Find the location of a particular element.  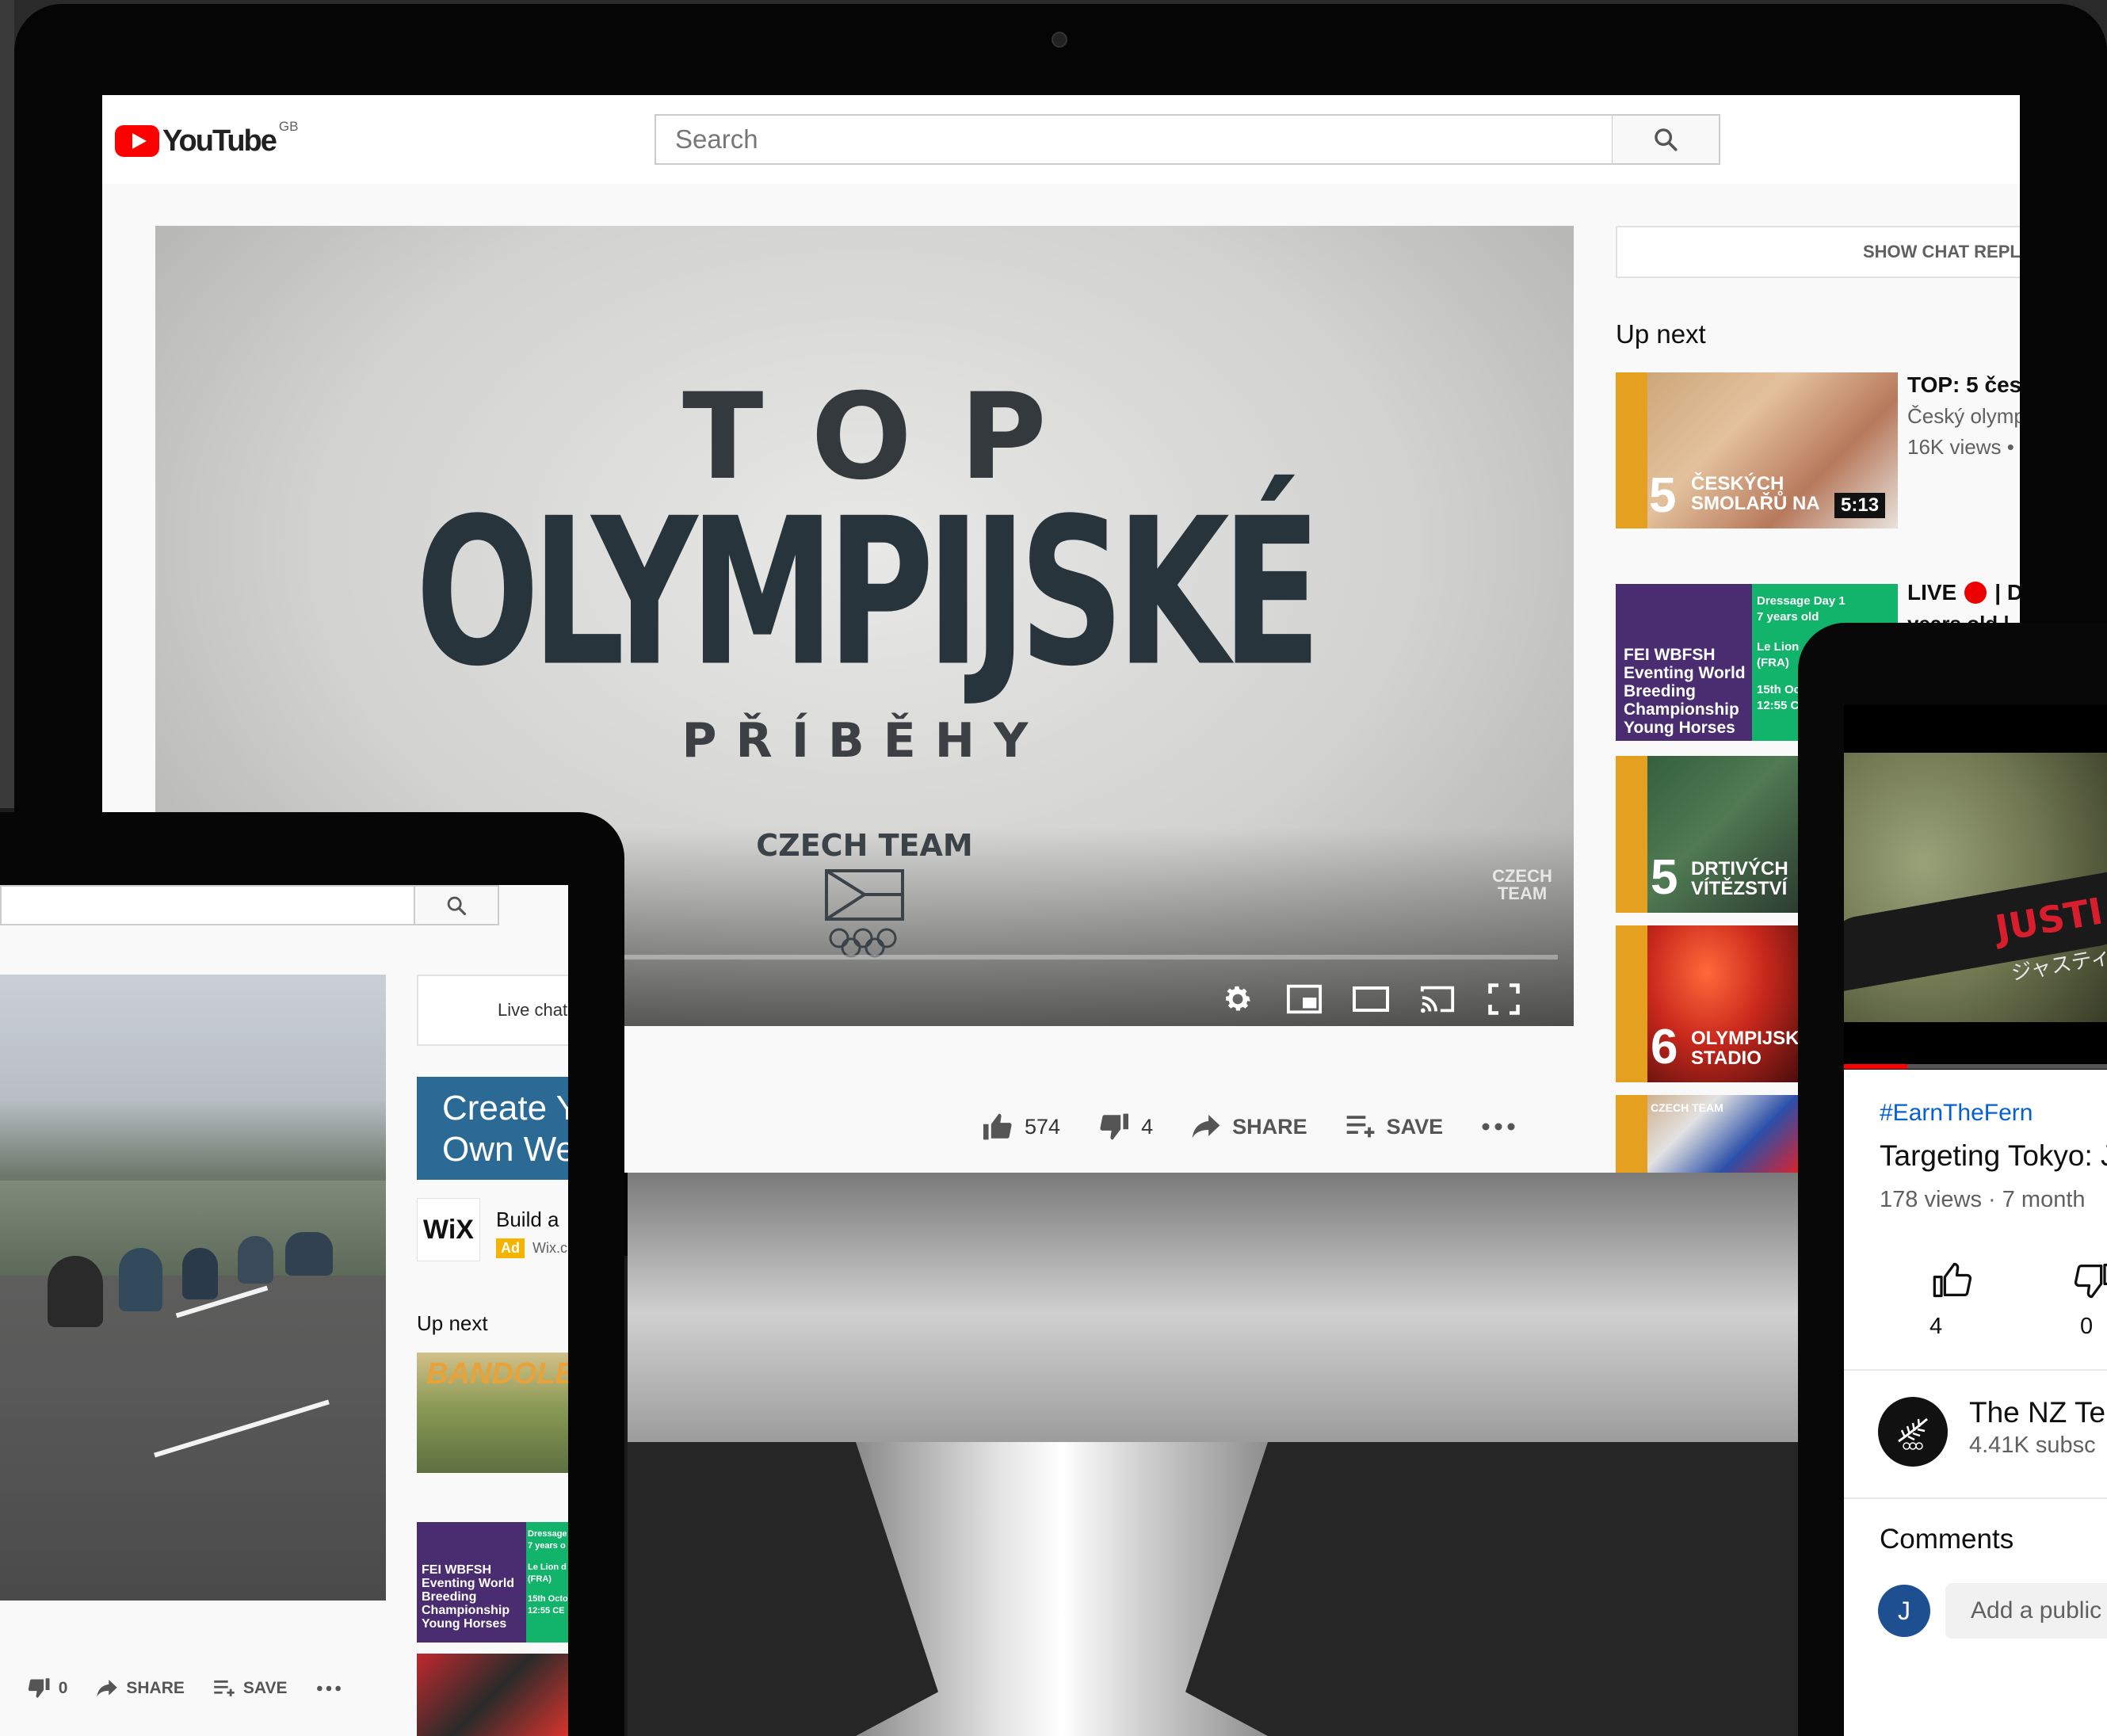

miniplayer-icon is located at coordinates (1304, 999).